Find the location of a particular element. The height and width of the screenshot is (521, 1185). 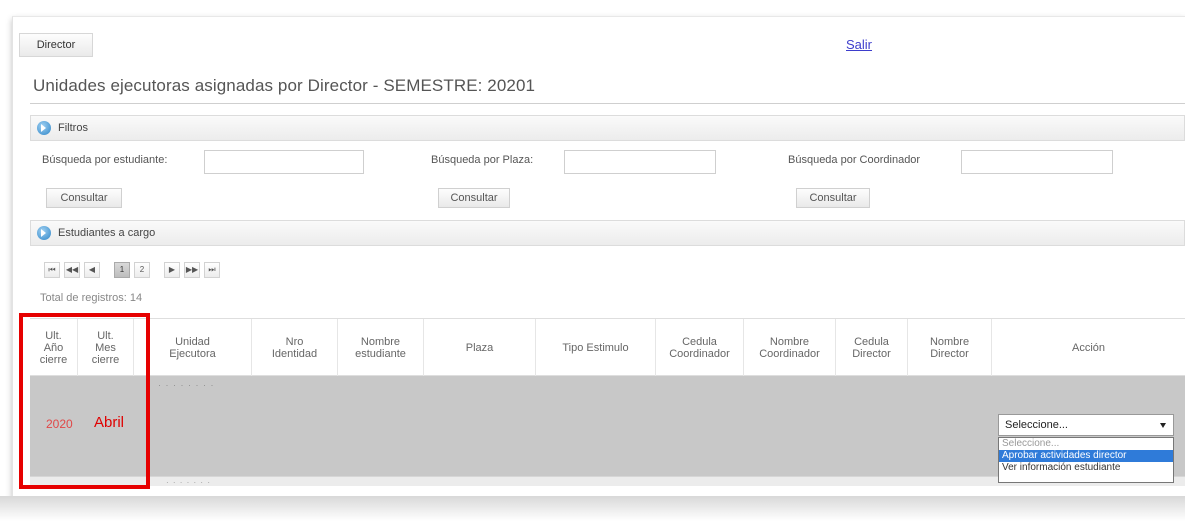

logout-link: Salir is located at coordinates (859, 44).